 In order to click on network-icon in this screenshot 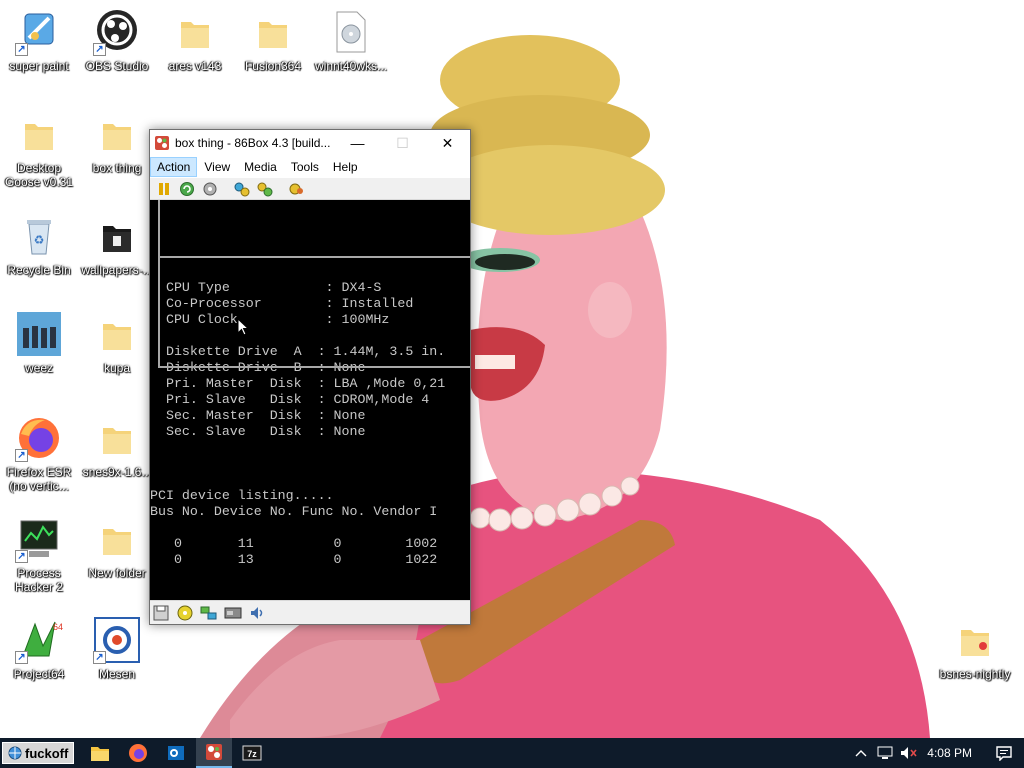, I will do `click(208, 612)`.